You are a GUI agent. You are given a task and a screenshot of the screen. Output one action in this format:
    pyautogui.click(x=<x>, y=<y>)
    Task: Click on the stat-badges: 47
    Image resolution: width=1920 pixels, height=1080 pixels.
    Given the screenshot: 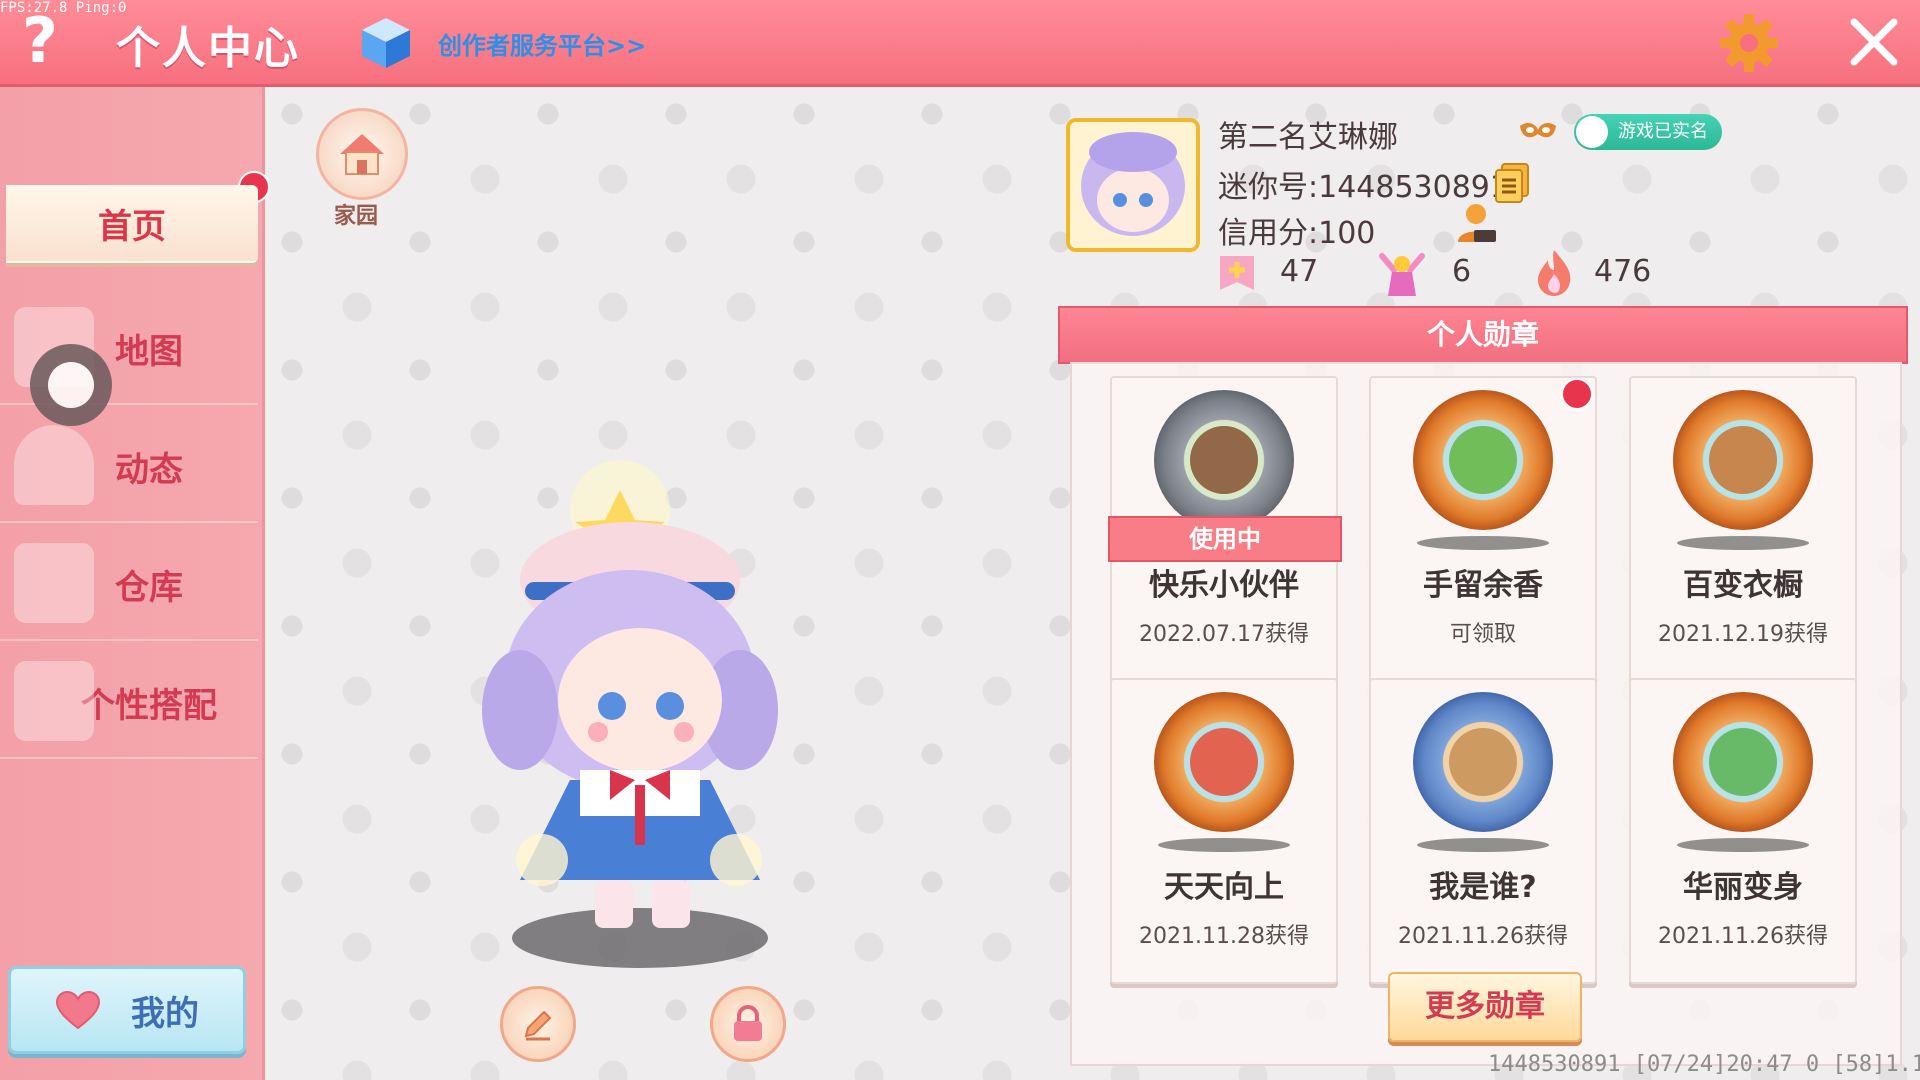 What is the action you would take?
    pyautogui.click(x=1299, y=271)
    